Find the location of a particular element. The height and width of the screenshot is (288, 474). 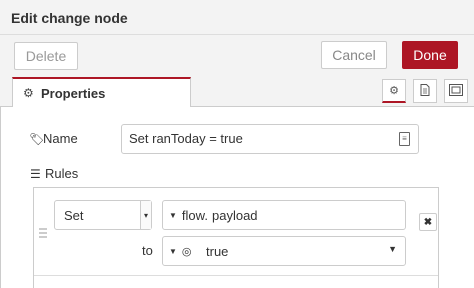

list-icon: ☰ is located at coordinates (35, 174).